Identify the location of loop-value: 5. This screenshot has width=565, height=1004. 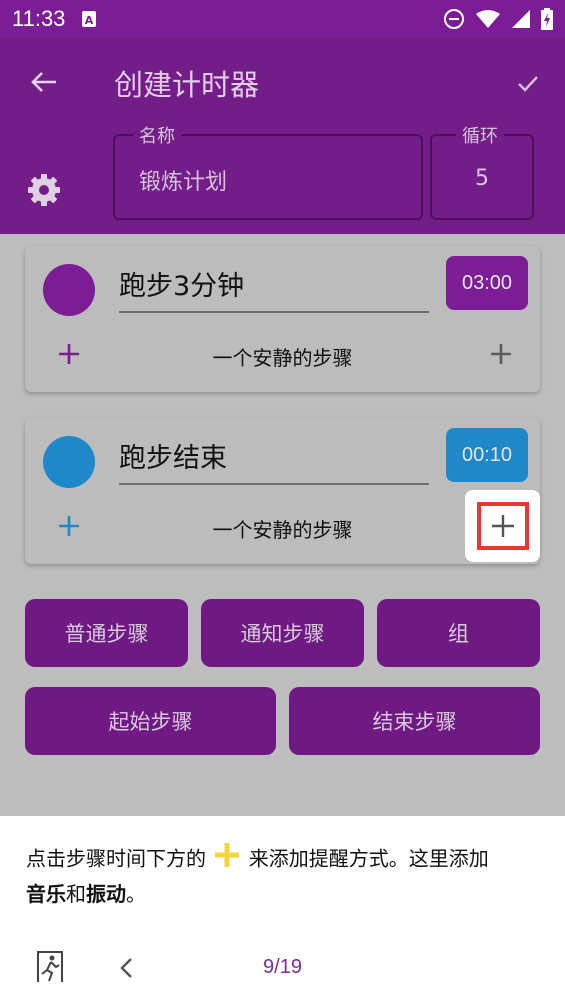
(482, 178).